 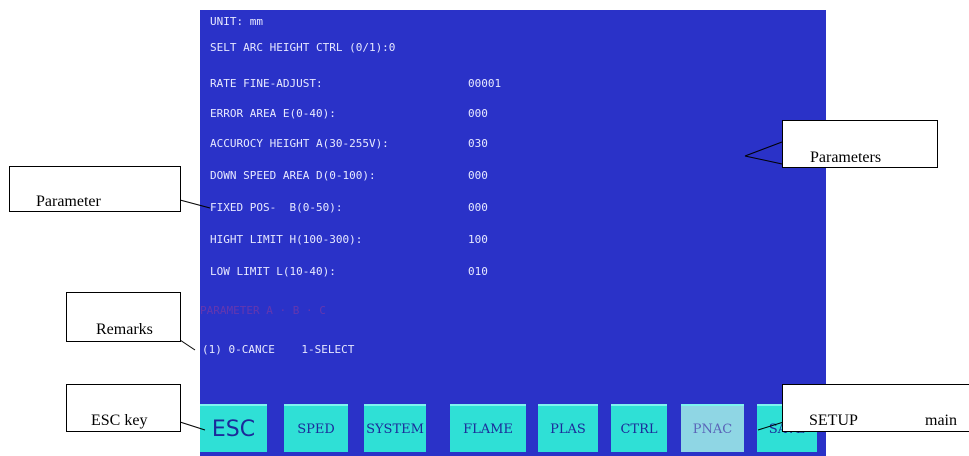 I want to click on callout-parameter: Parameter, so click(x=95, y=189).